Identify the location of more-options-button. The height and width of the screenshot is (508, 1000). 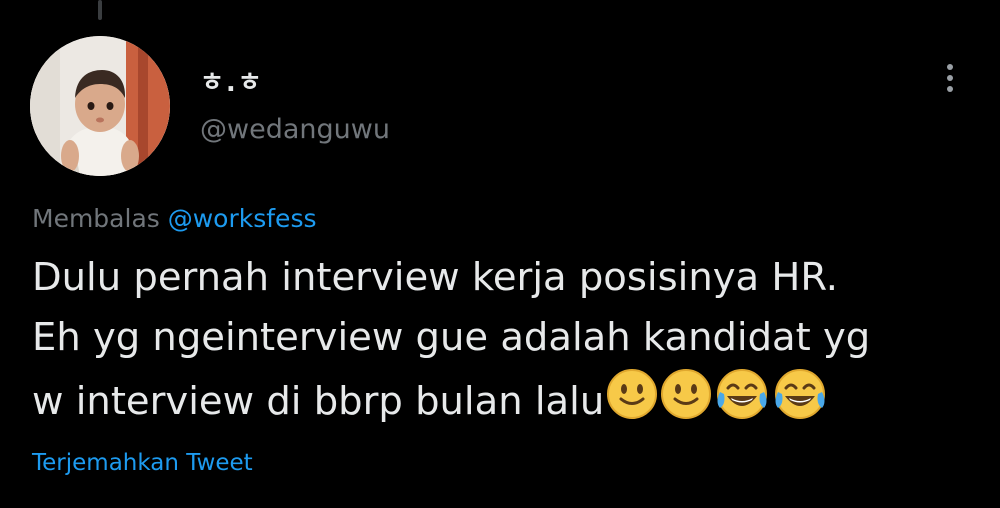
(950, 78).